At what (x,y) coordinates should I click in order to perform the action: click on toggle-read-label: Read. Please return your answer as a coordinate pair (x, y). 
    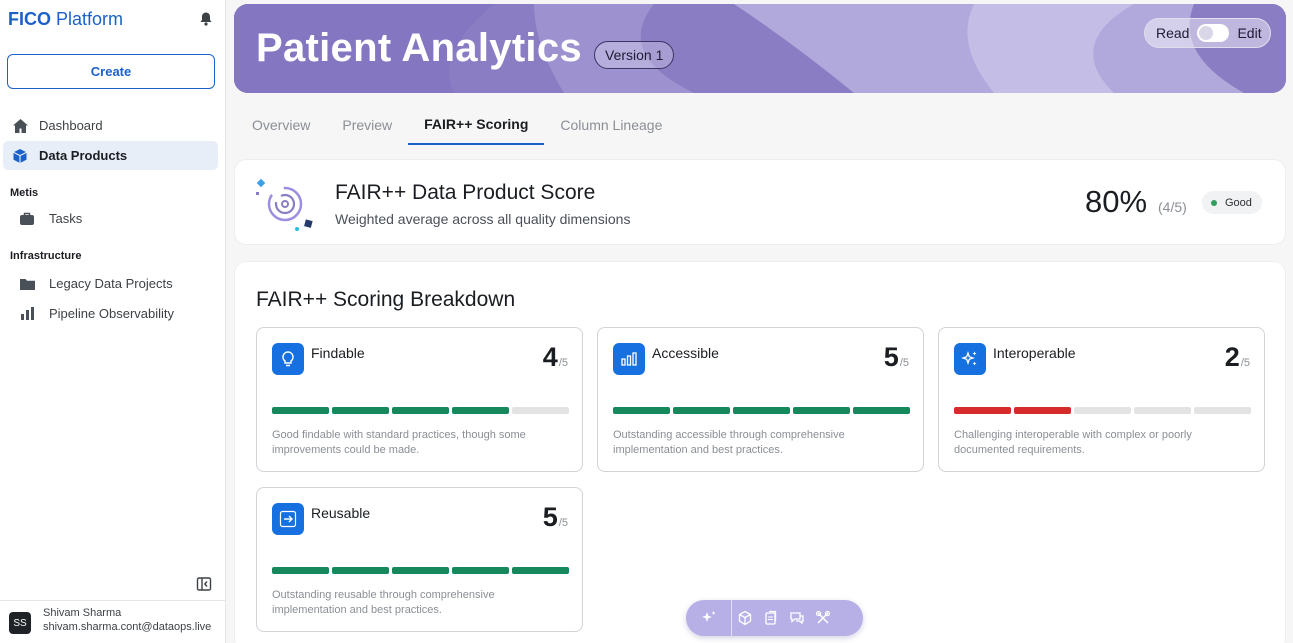
    Looking at the image, I should click on (1173, 33).